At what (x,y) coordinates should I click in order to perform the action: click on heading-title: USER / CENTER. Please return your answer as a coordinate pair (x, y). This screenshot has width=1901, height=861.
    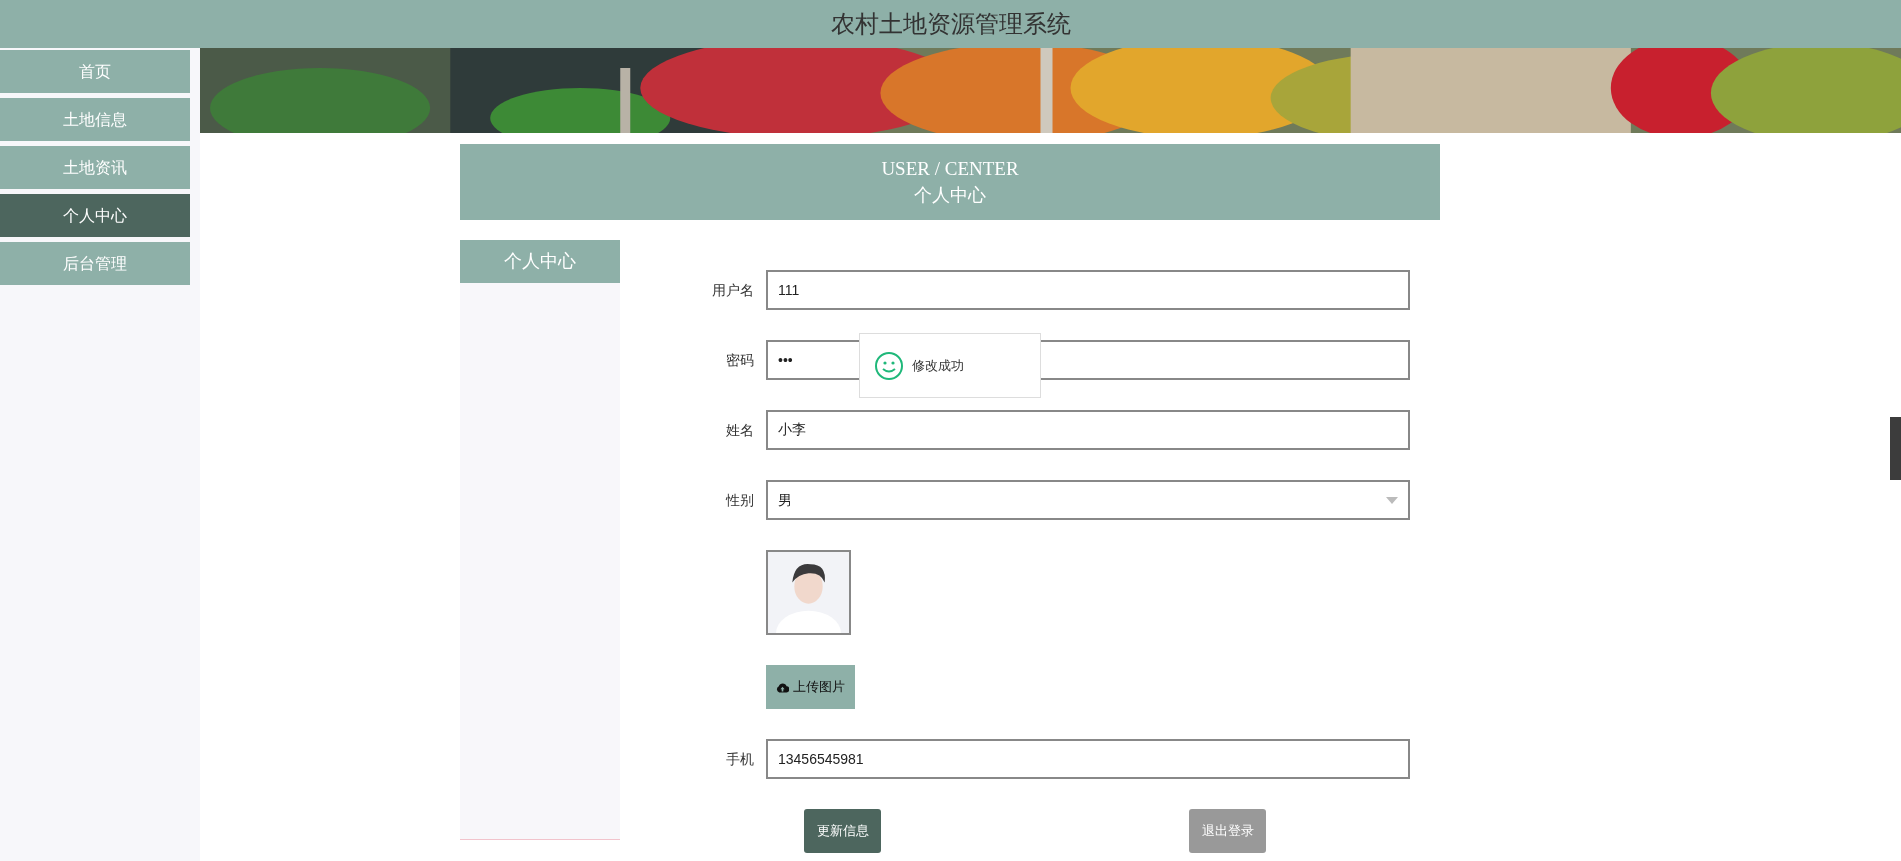
    Looking at the image, I should click on (950, 169).